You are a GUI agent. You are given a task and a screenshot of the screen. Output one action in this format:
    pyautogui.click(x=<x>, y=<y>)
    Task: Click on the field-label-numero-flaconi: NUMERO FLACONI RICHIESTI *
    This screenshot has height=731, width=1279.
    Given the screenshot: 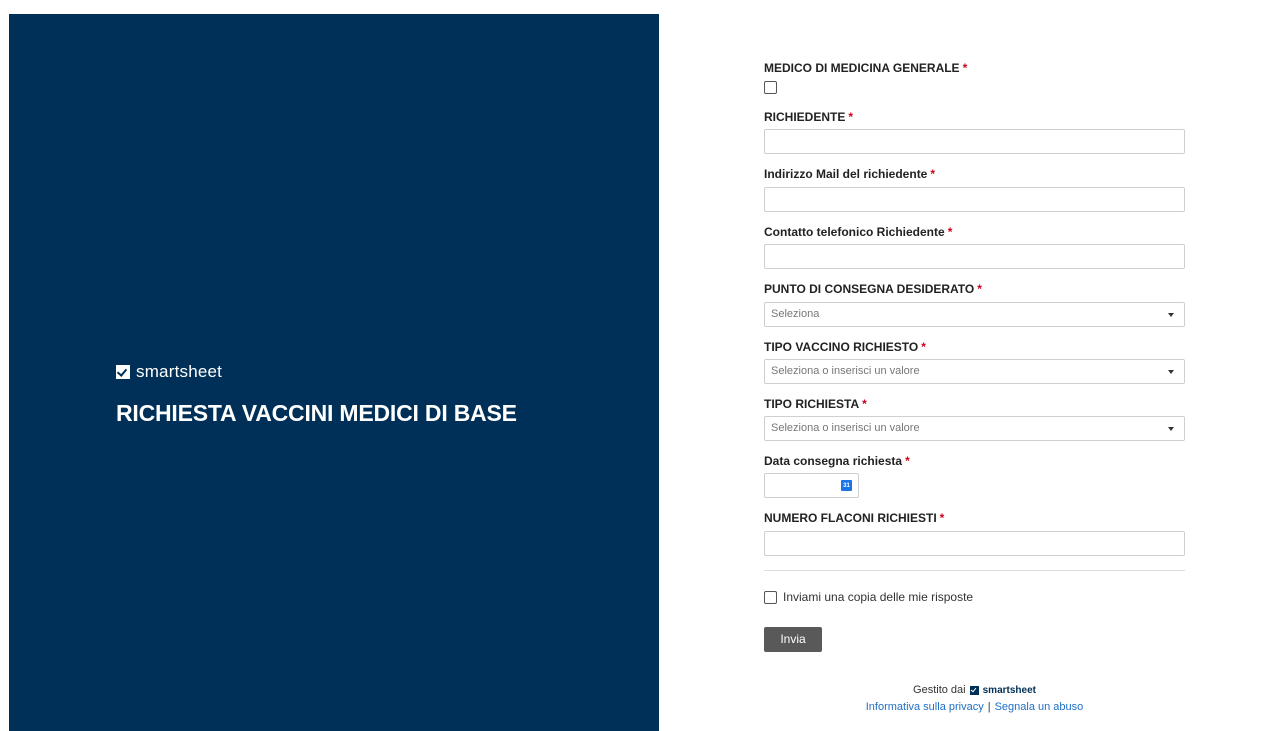 What is the action you would take?
    pyautogui.click(x=854, y=518)
    